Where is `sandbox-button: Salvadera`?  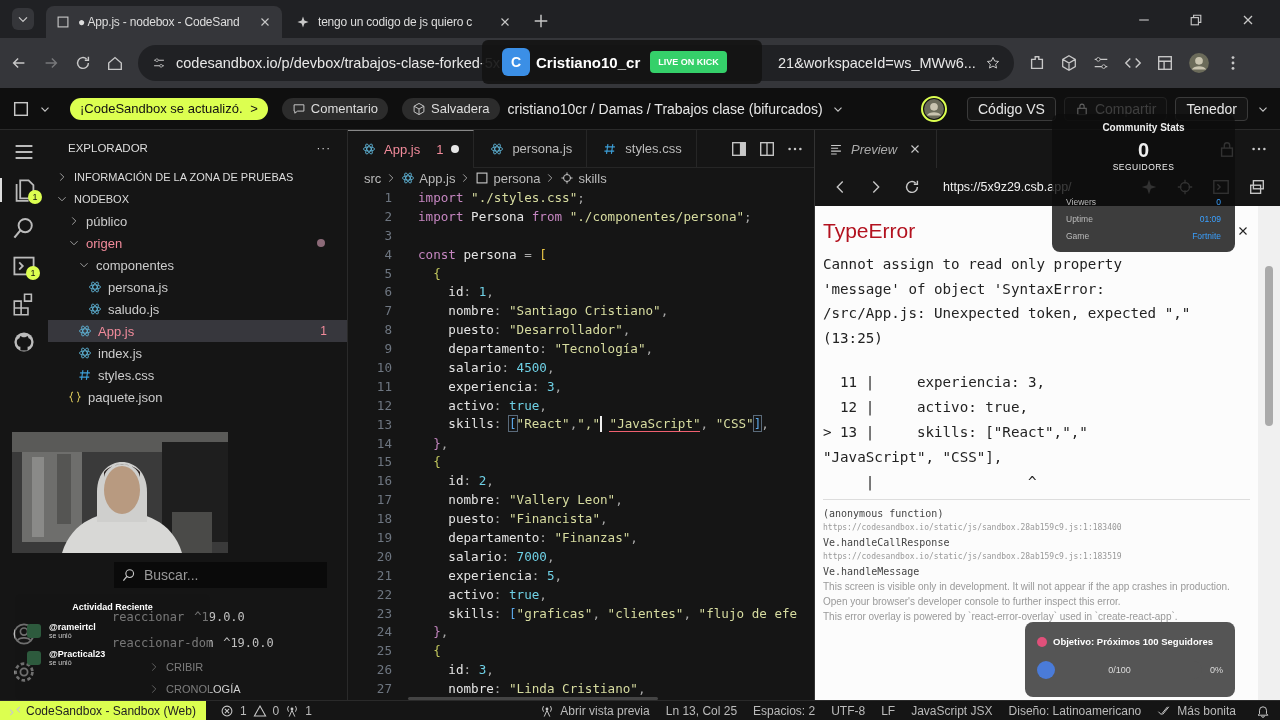 sandbox-button: Salvadera is located at coordinates (451, 108).